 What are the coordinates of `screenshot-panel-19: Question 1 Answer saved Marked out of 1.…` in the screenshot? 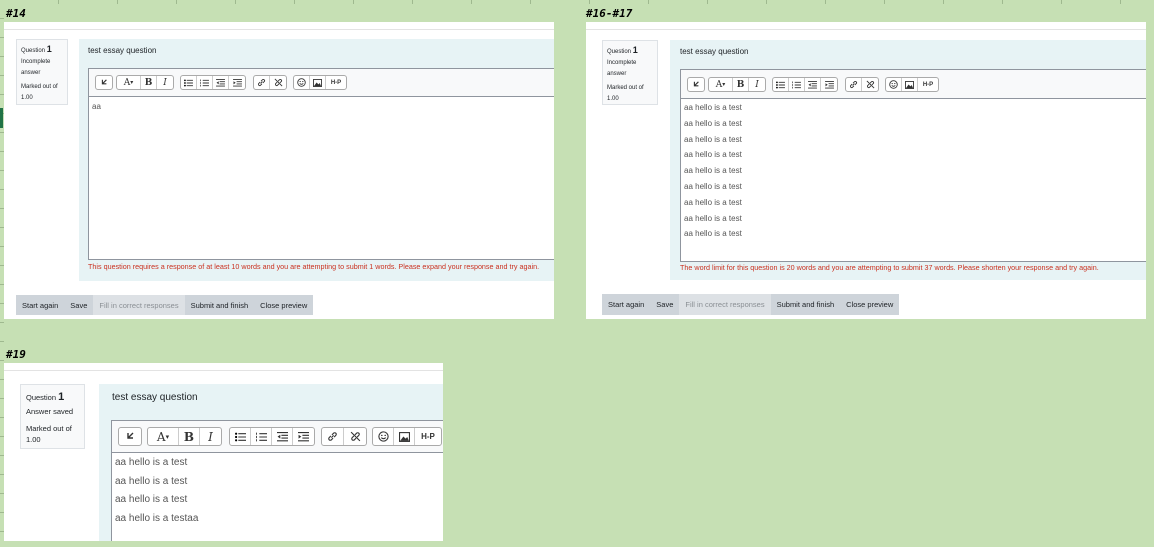 It's located at (223, 452).